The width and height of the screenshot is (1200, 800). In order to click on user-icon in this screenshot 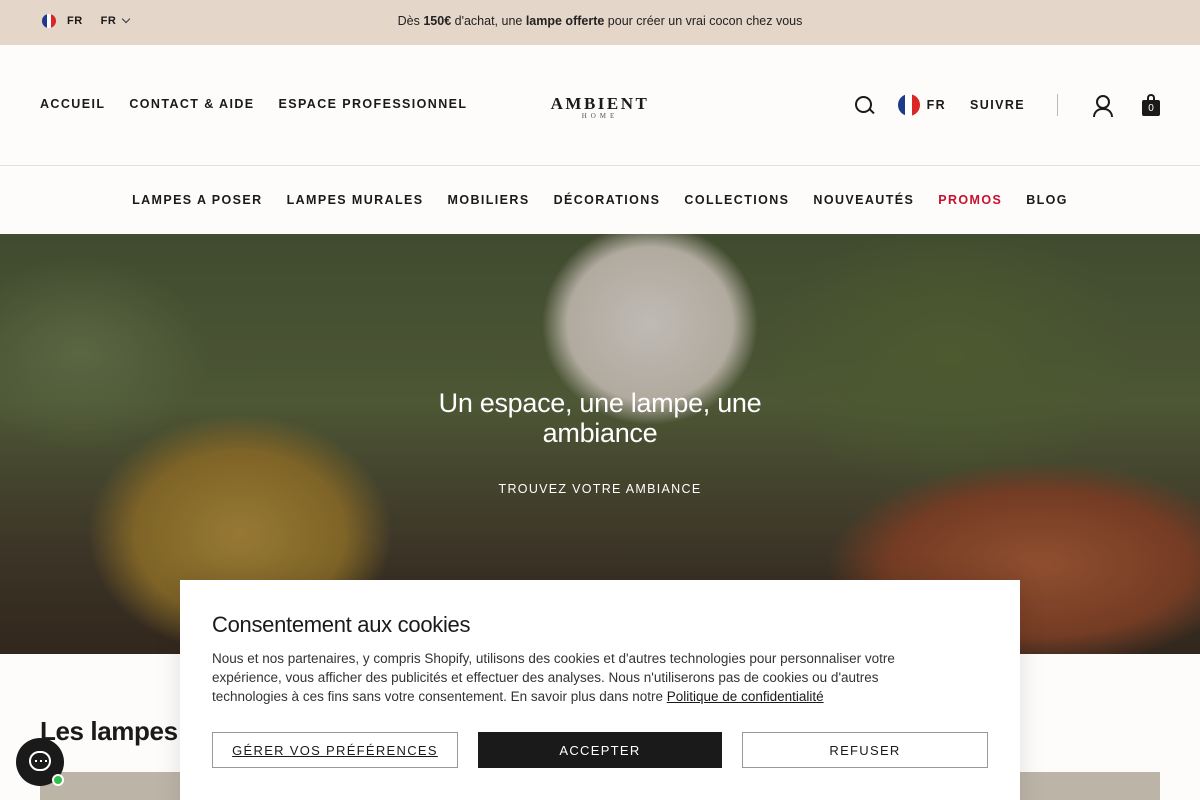, I will do `click(1102, 106)`.